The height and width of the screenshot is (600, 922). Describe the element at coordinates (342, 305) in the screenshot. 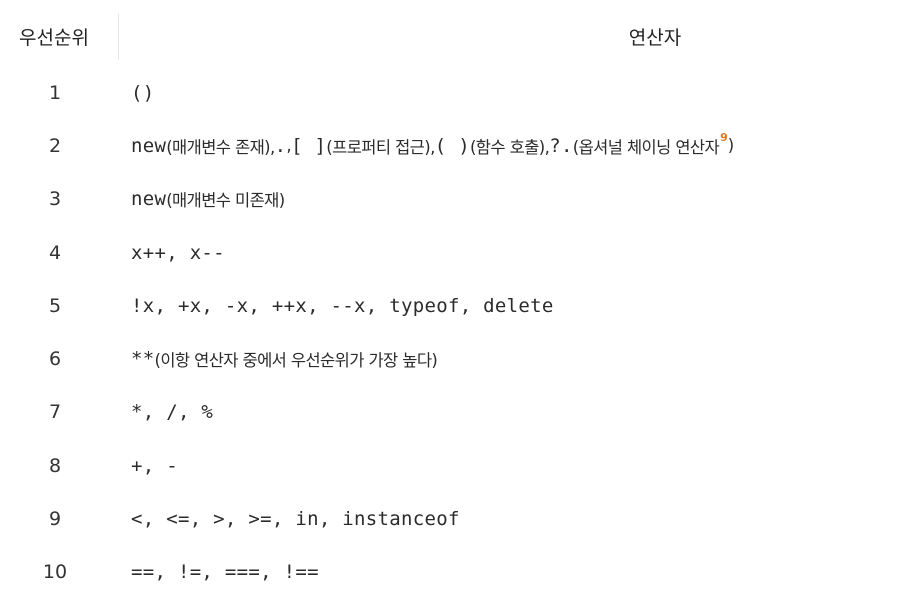

I see `operator-code: !x, +x, -x, ++x, --x, typeof, delete` at that location.